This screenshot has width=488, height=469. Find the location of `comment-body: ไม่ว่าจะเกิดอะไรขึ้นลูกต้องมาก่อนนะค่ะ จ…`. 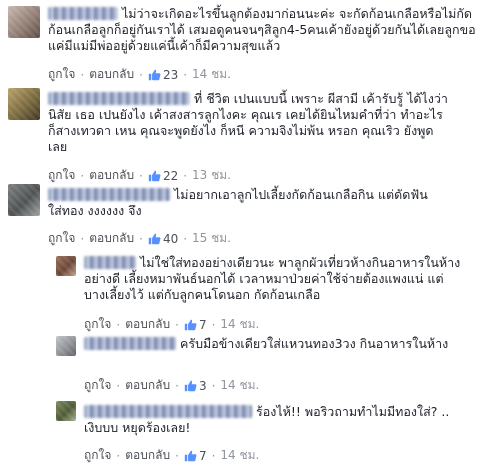

comment-body: ไม่ว่าจะเกิดอะไรขึ้นลูกต้องมาก่อนนะค่ะ จ… is located at coordinates (264, 30).